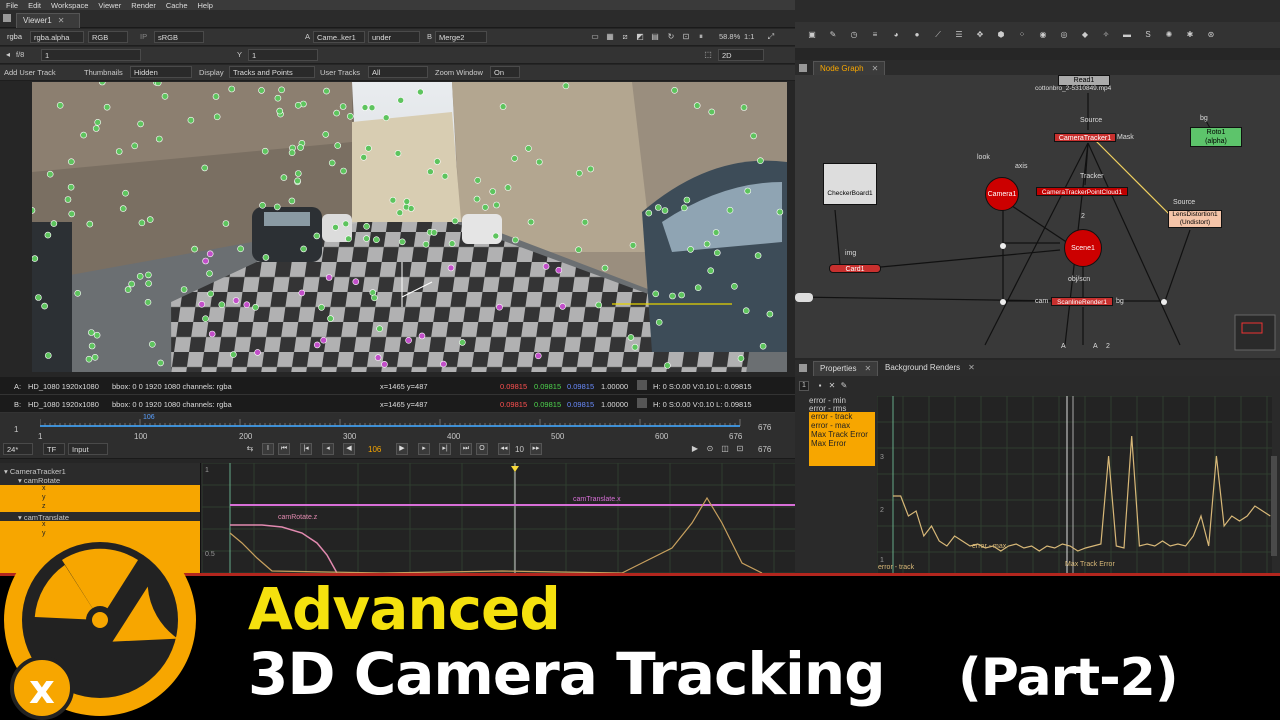 The height and width of the screenshot is (720, 1280). What do you see at coordinates (161, 72) in the screenshot?
I see `thumbnails-select: Hidden` at bounding box center [161, 72].